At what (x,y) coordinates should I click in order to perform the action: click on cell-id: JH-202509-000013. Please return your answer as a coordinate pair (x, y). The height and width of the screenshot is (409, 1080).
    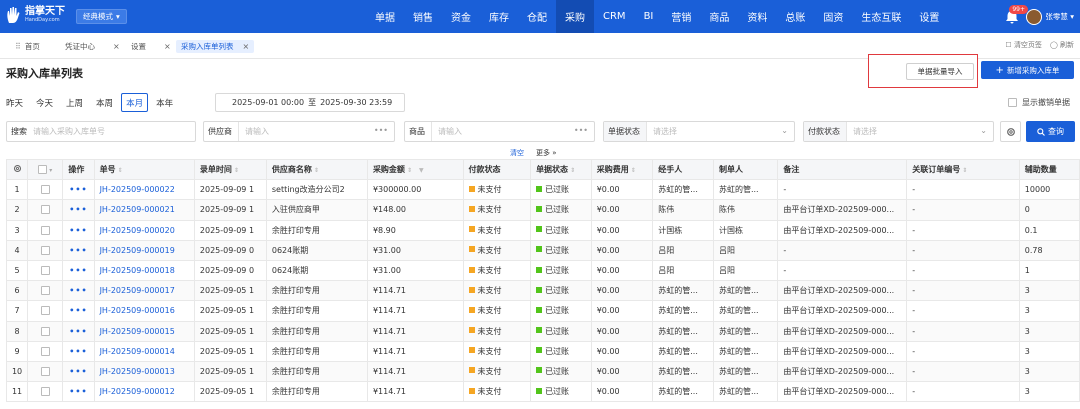
    Looking at the image, I should click on (144, 371).